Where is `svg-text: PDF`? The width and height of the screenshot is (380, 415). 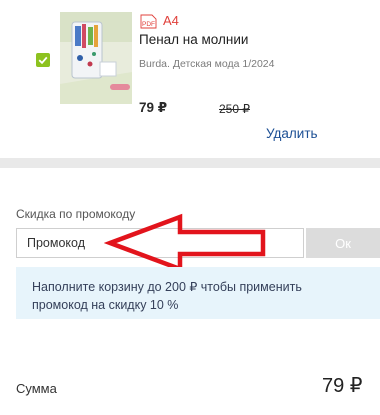 svg-text: PDF is located at coordinates (148, 24).